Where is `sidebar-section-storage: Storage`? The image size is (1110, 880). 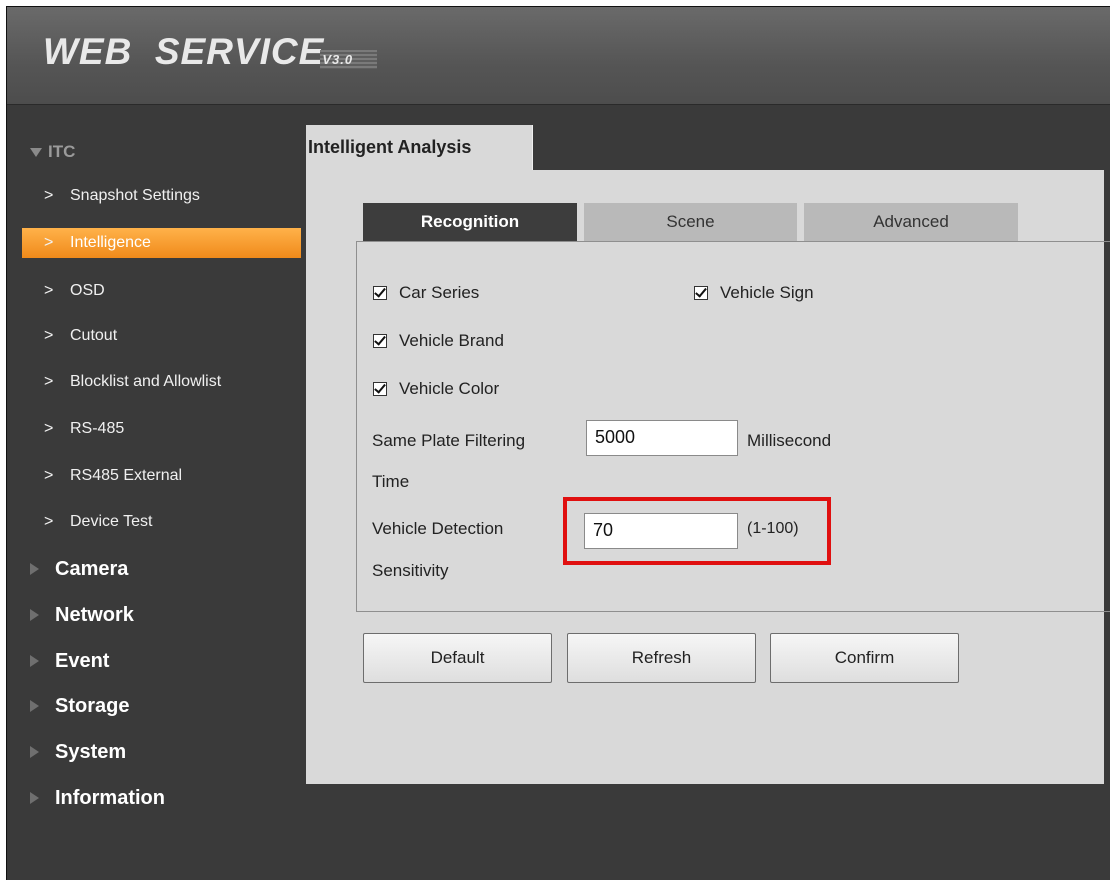
sidebar-section-storage: Storage is located at coordinates (79, 706).